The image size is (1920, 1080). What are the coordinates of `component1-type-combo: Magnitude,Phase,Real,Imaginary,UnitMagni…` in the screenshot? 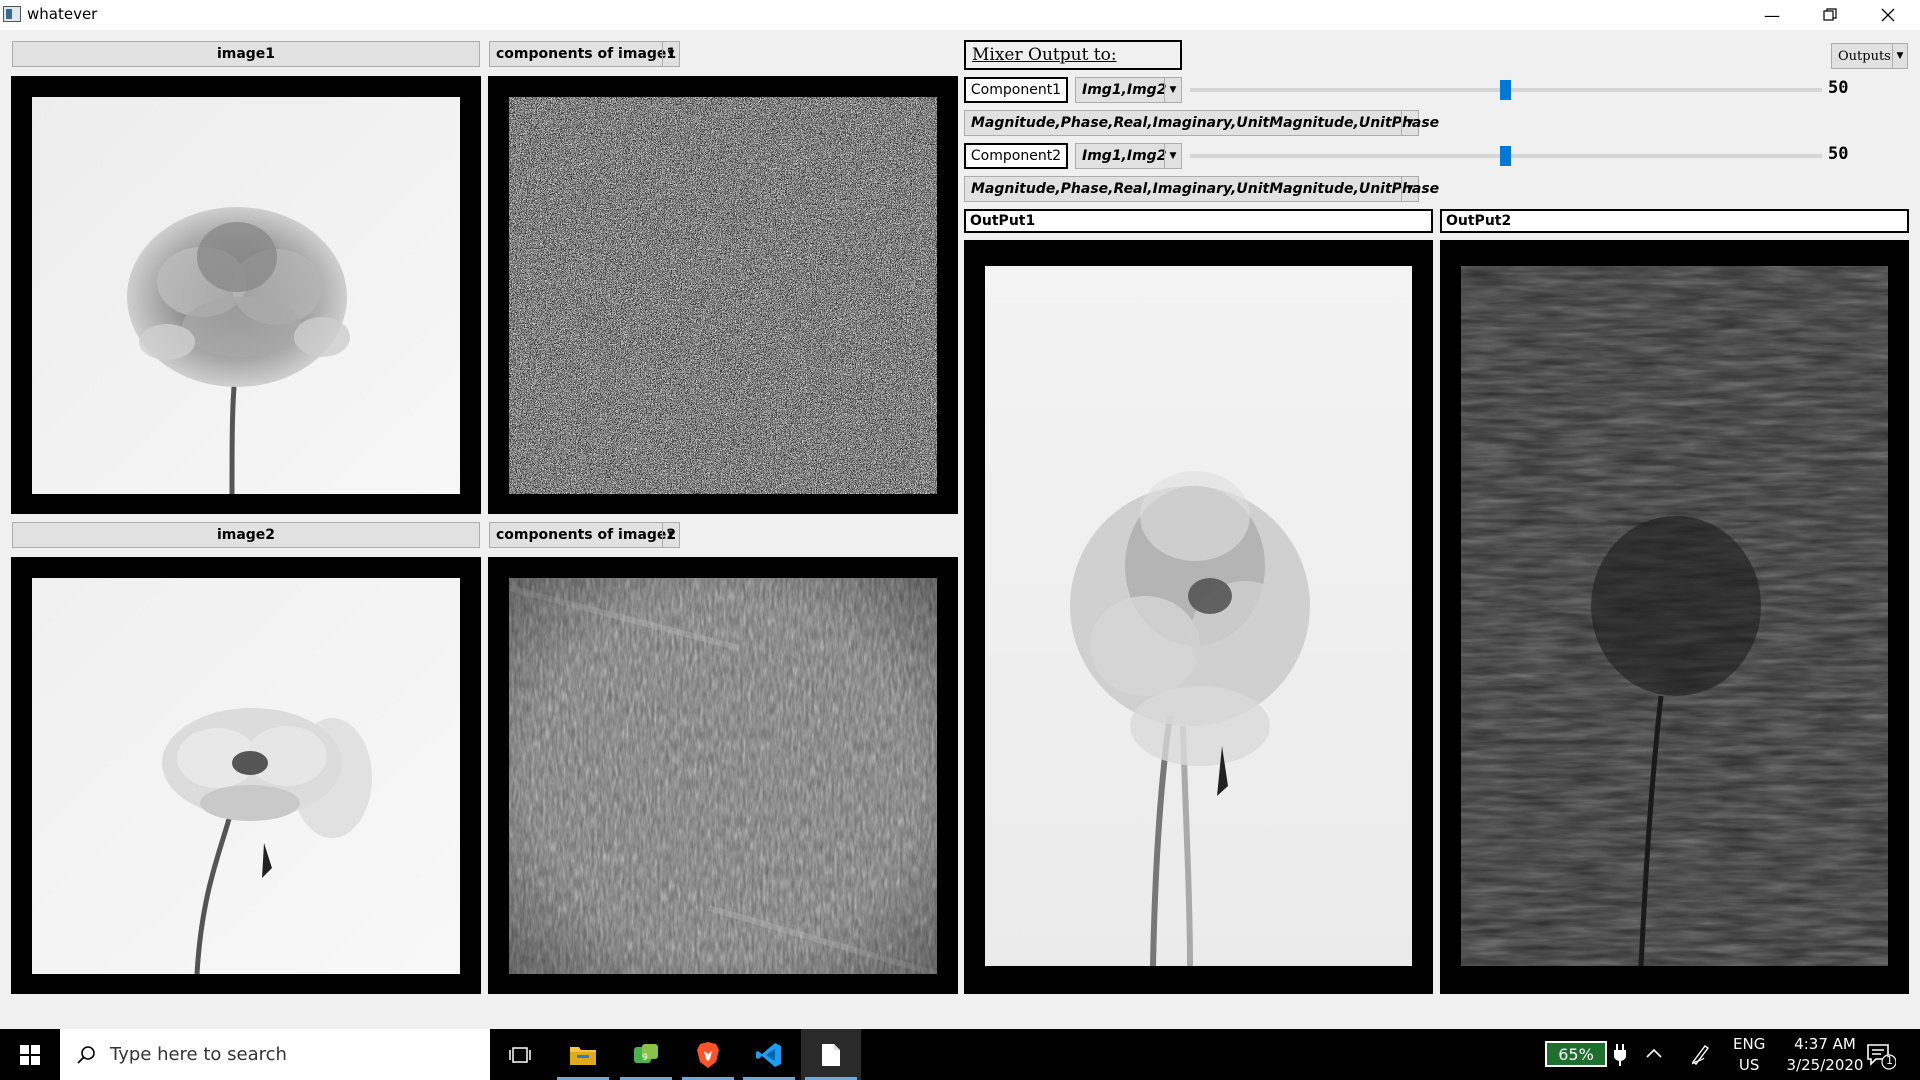 It's located at (1201, 123).